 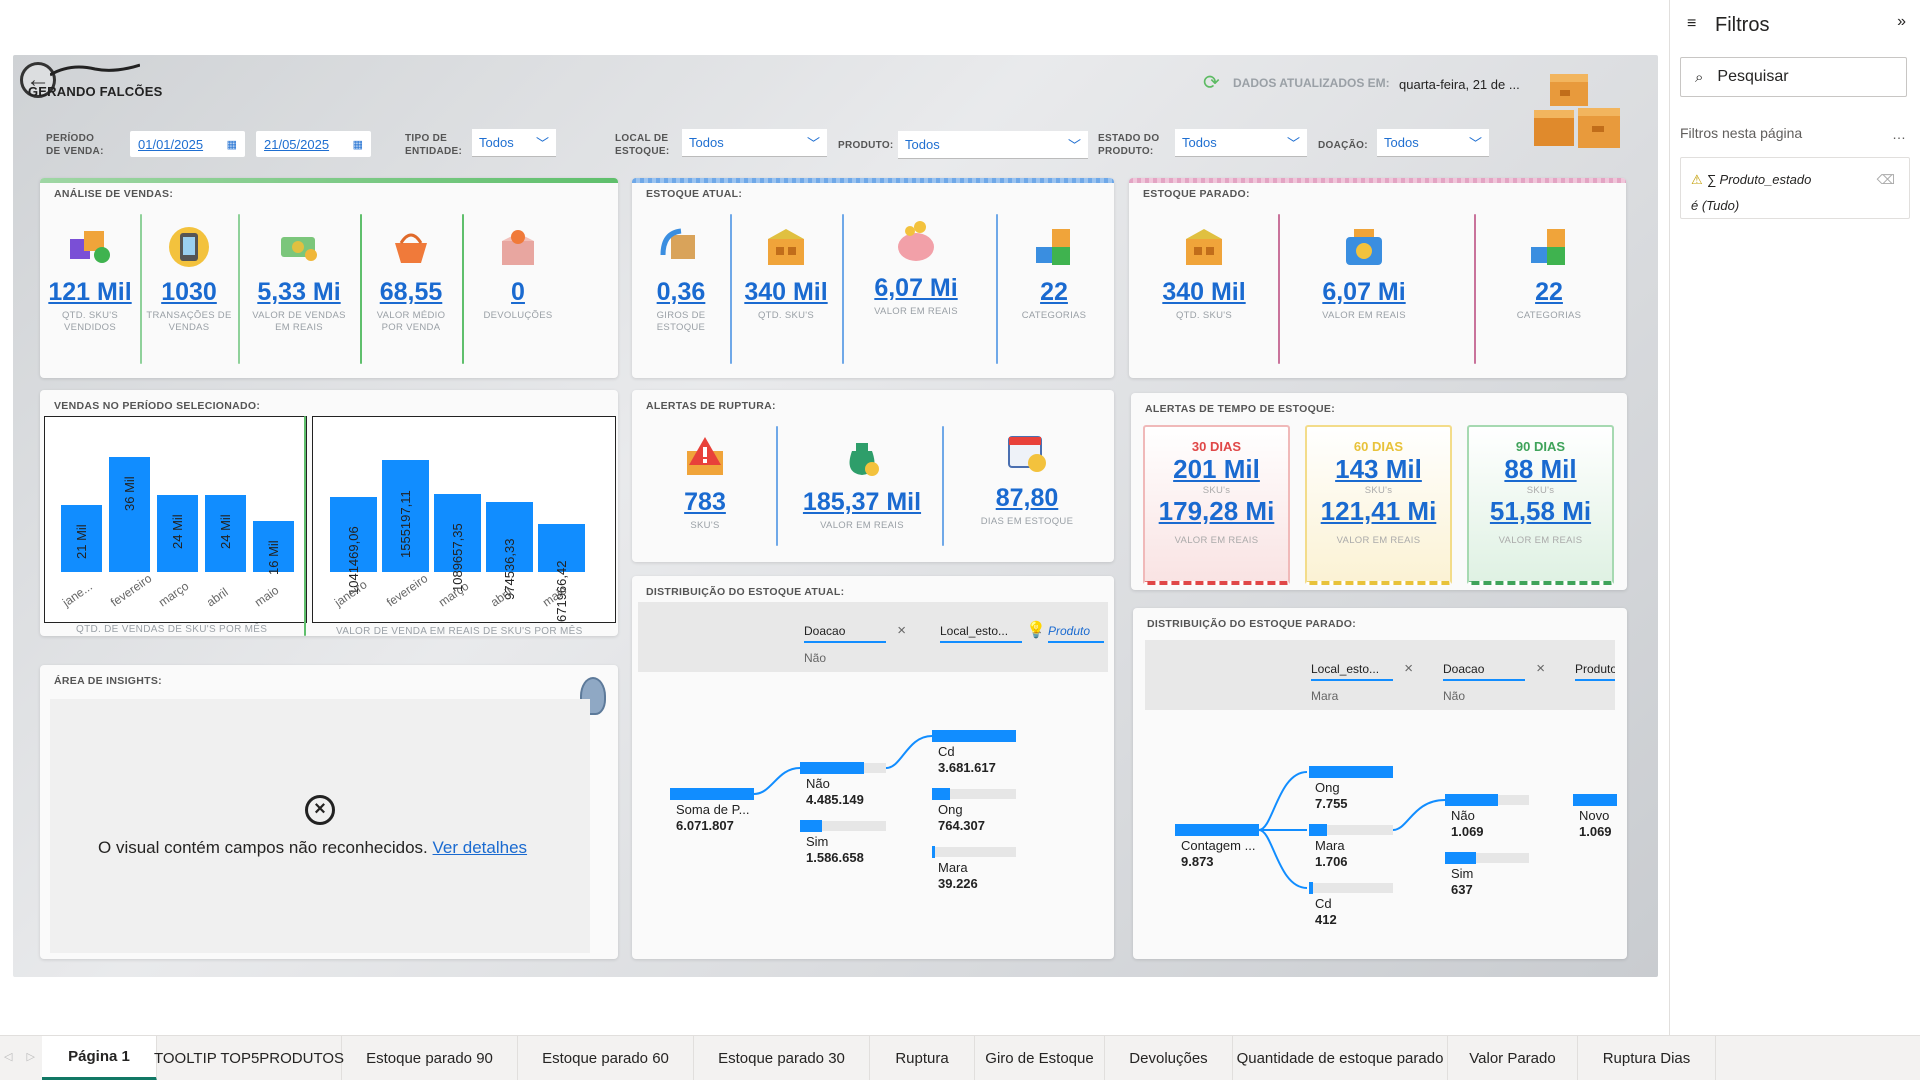 What do you see at coordinates (1340, 1058) in the screenshot?
I see `tab-quantidade-de-estoque-parado: Quantidade de estoque parado` at bounding box center [1340, 1058].